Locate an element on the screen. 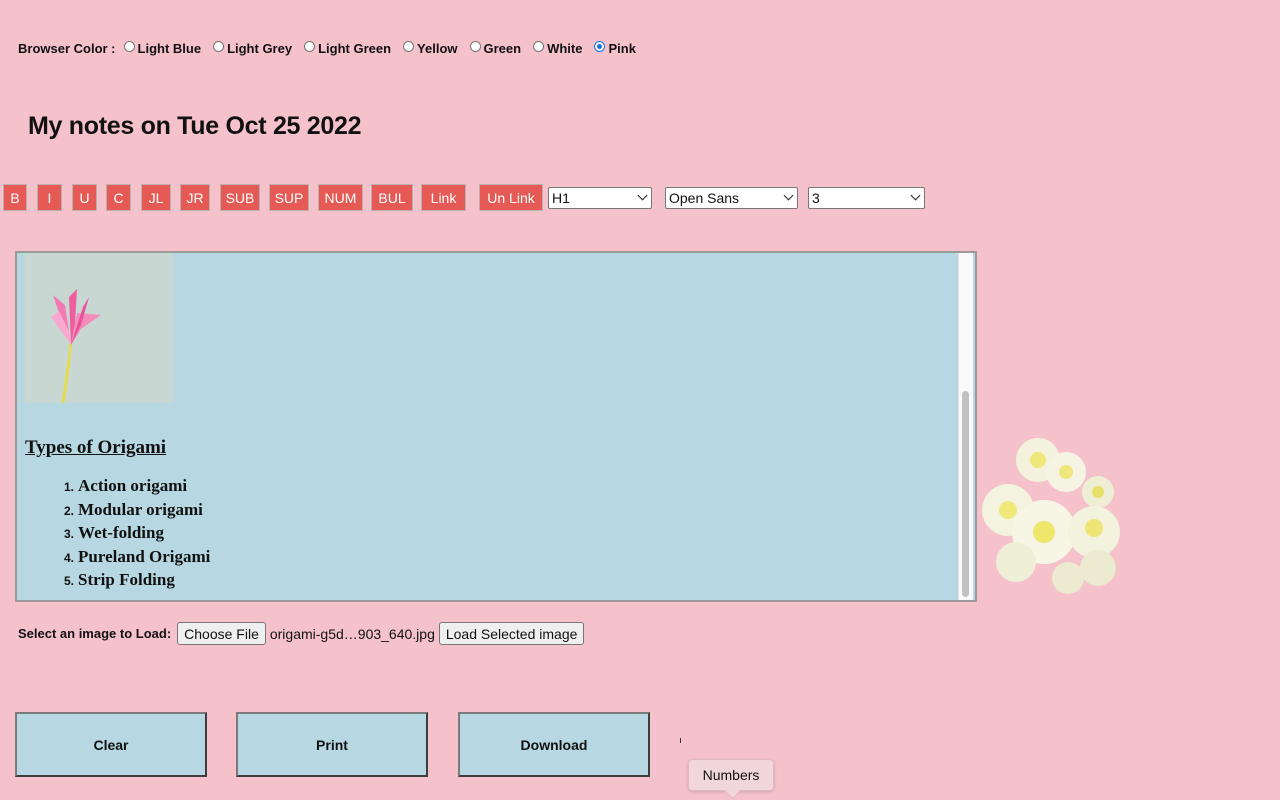 The image size is (1280, 800). justify-right-button: JR is located at coordinates (195, 197).